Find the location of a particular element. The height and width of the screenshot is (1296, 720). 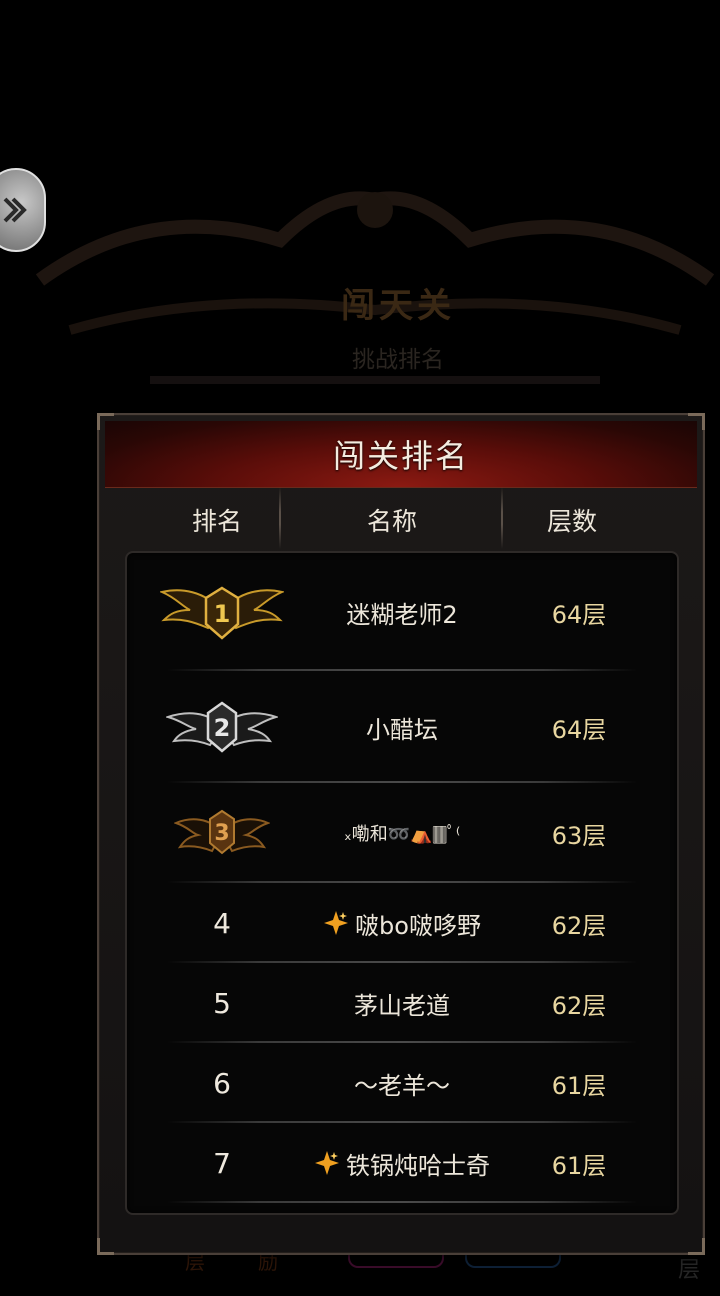

floor-value: 63层 is located at coordinates (579, 835).